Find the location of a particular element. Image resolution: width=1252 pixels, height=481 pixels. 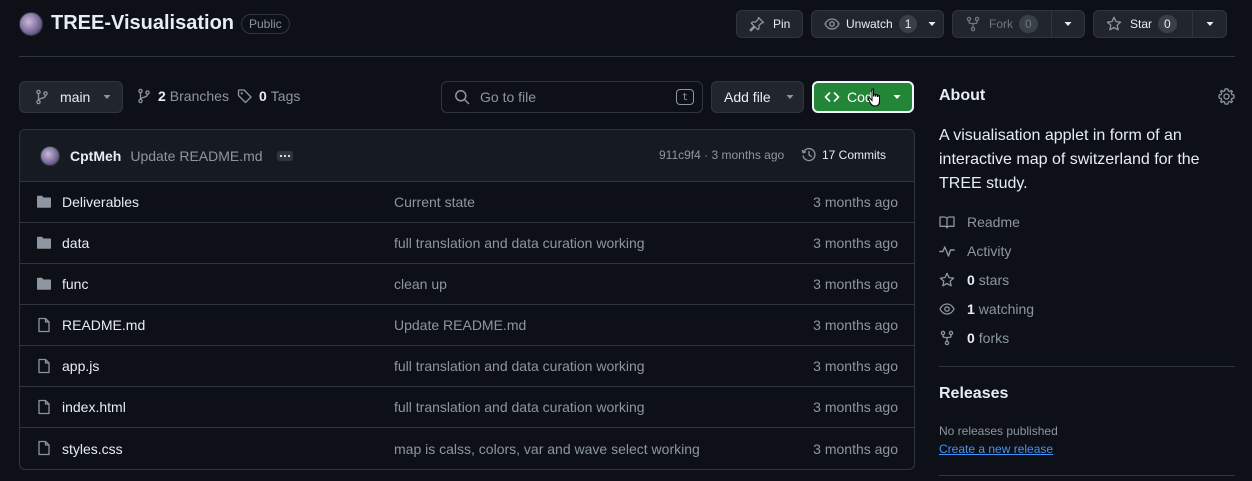

watching-label: watching is located at coordinates (1006, 309).